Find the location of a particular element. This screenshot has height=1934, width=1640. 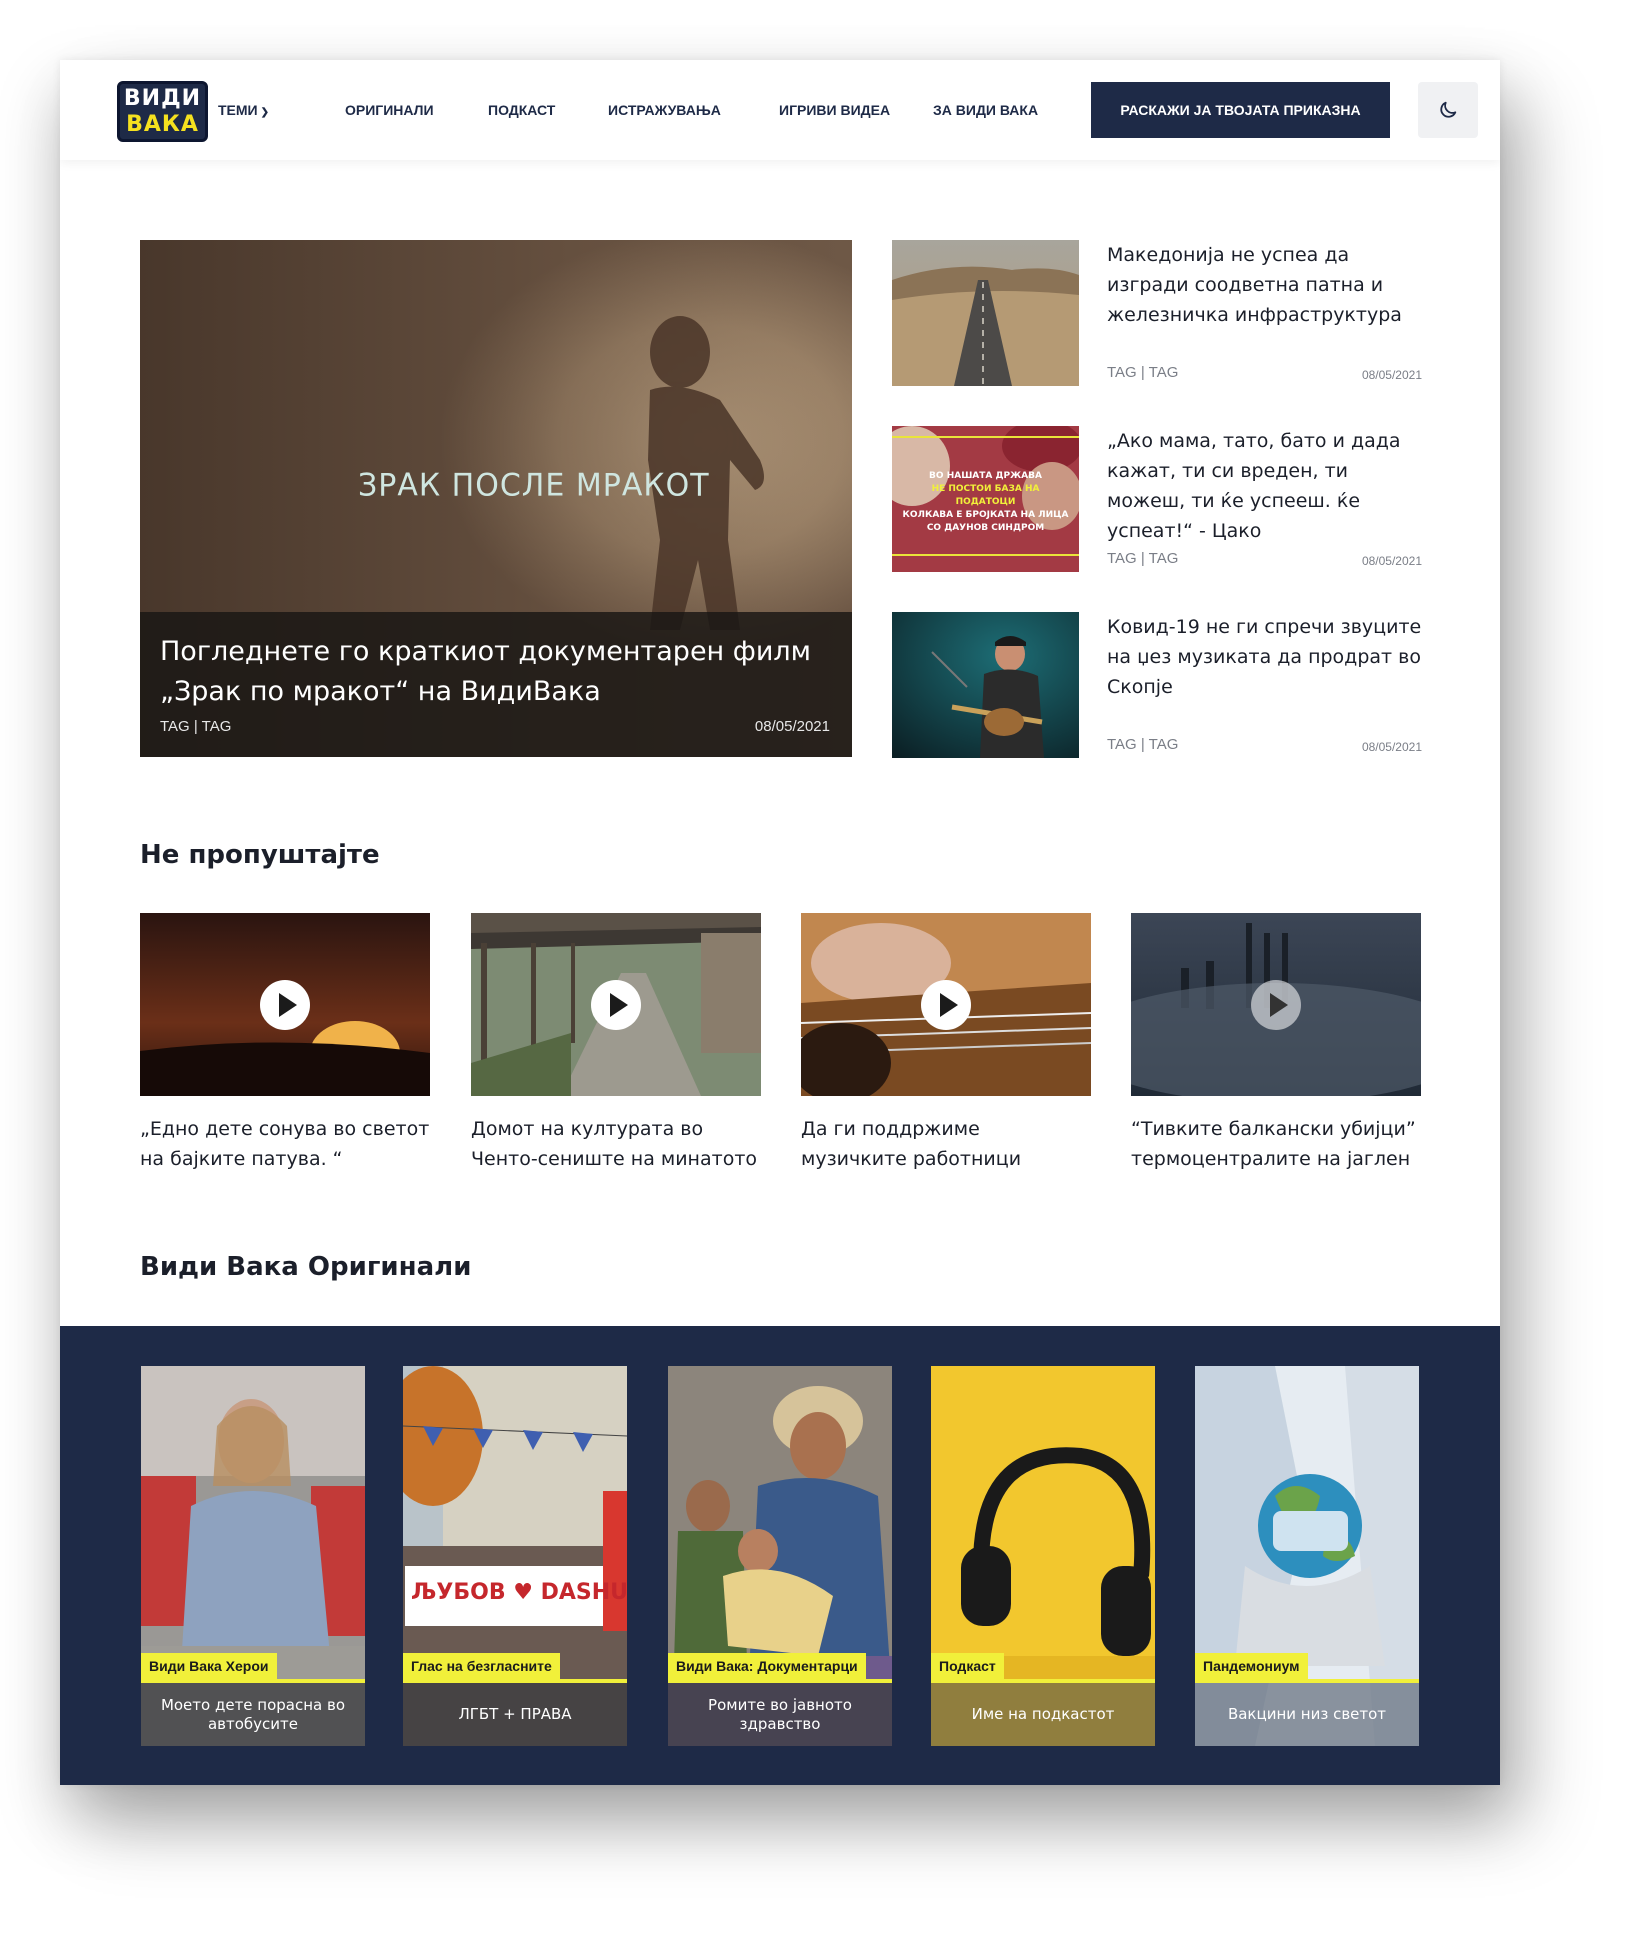

nav-item-podcast: ПОДКАСТ is located at coordinates (521, 110).